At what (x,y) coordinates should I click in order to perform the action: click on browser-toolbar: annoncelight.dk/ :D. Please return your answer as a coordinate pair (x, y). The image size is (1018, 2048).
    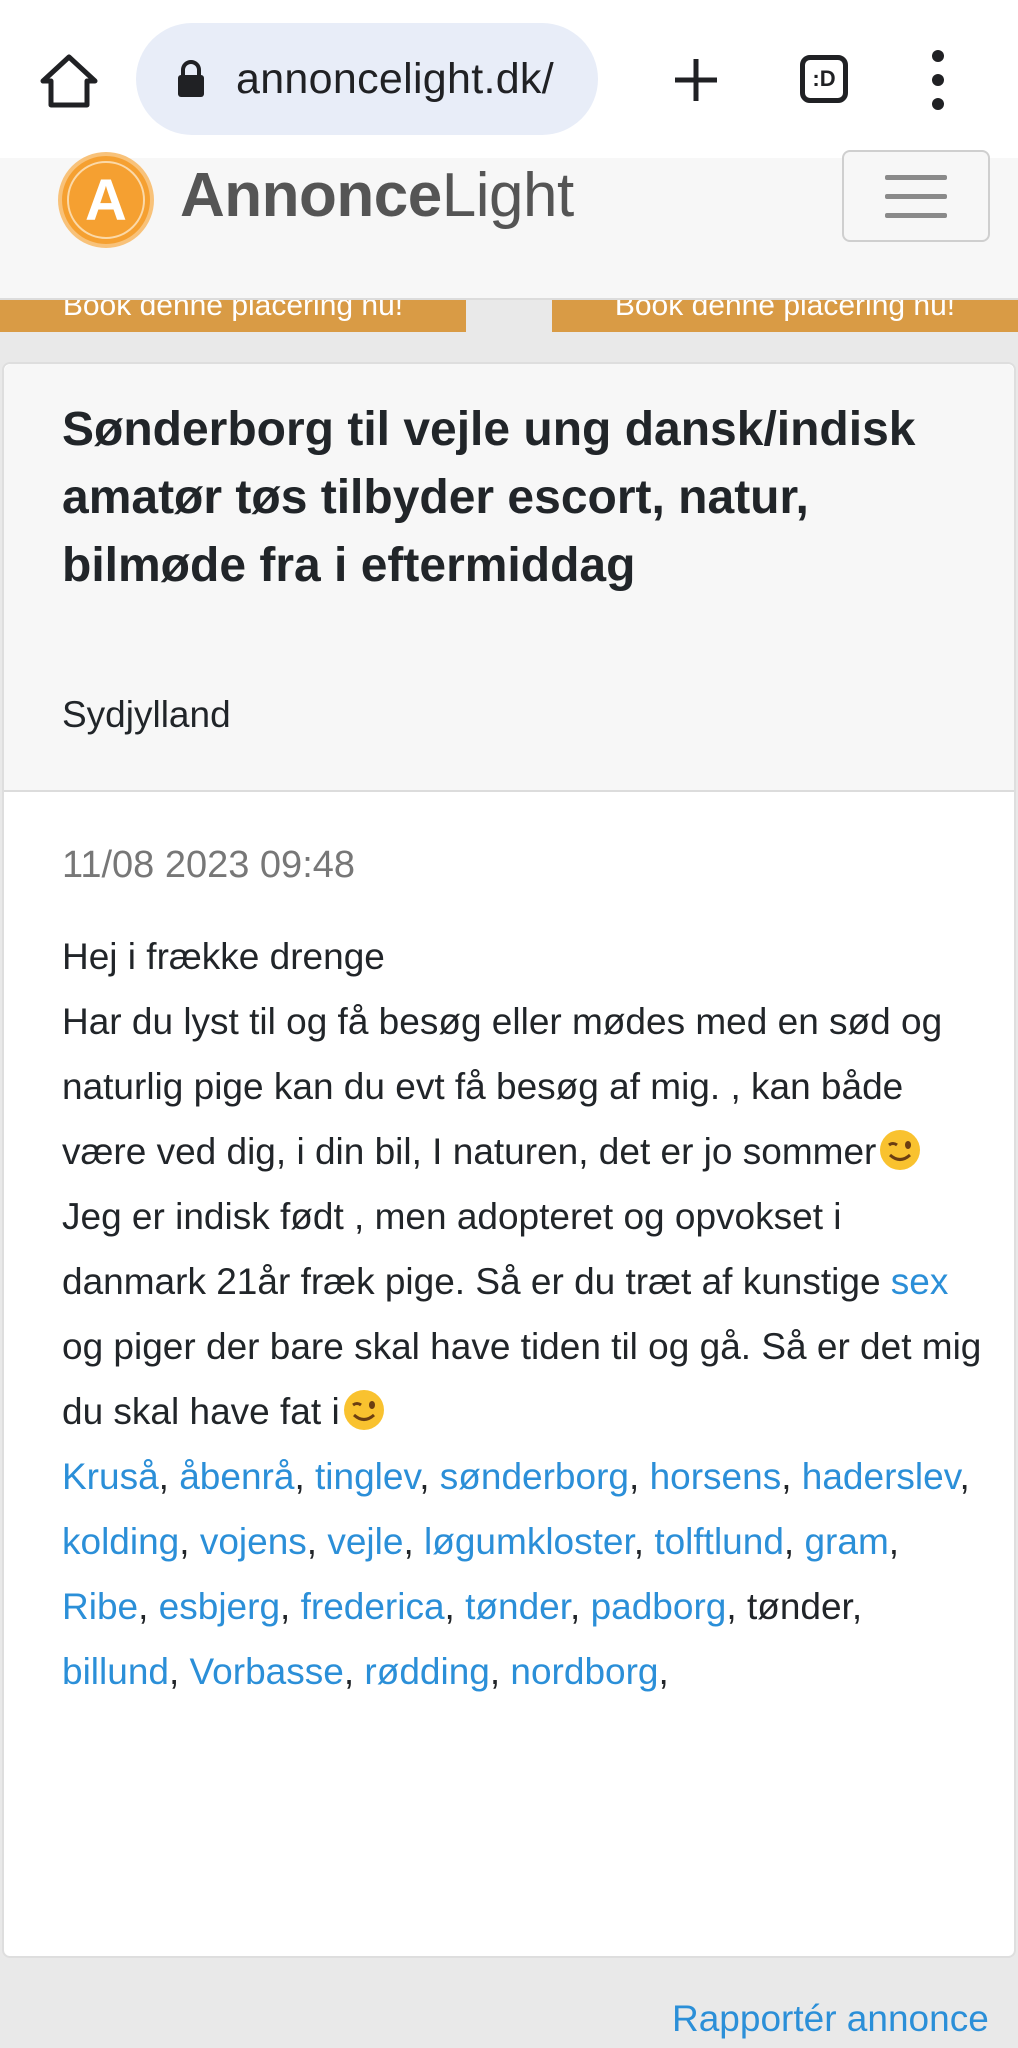
    Looking at the image, I should click on (509, 79).